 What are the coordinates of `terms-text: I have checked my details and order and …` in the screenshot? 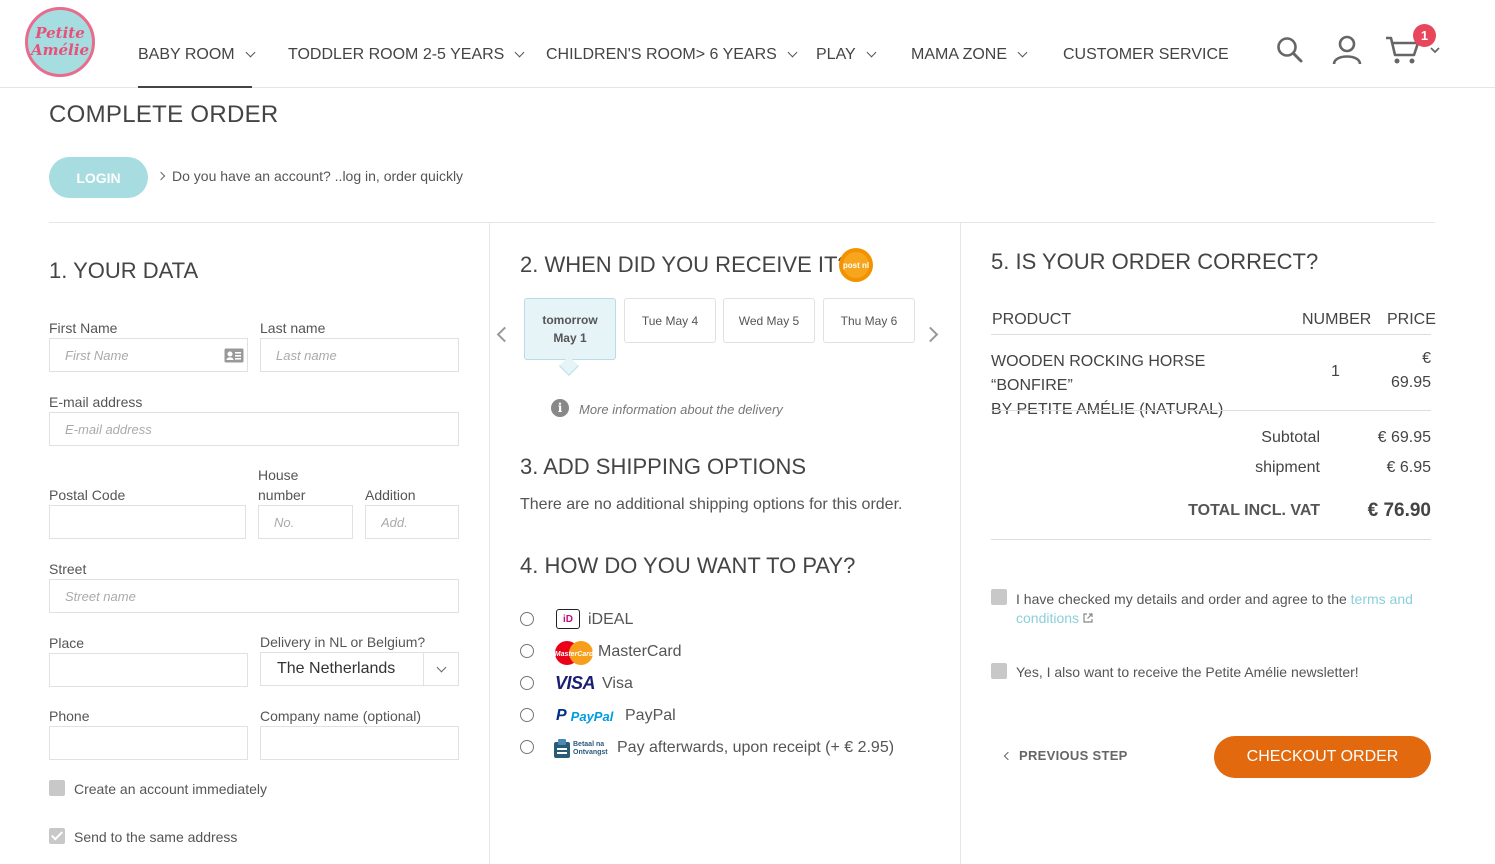 It's located at (1181, 599).